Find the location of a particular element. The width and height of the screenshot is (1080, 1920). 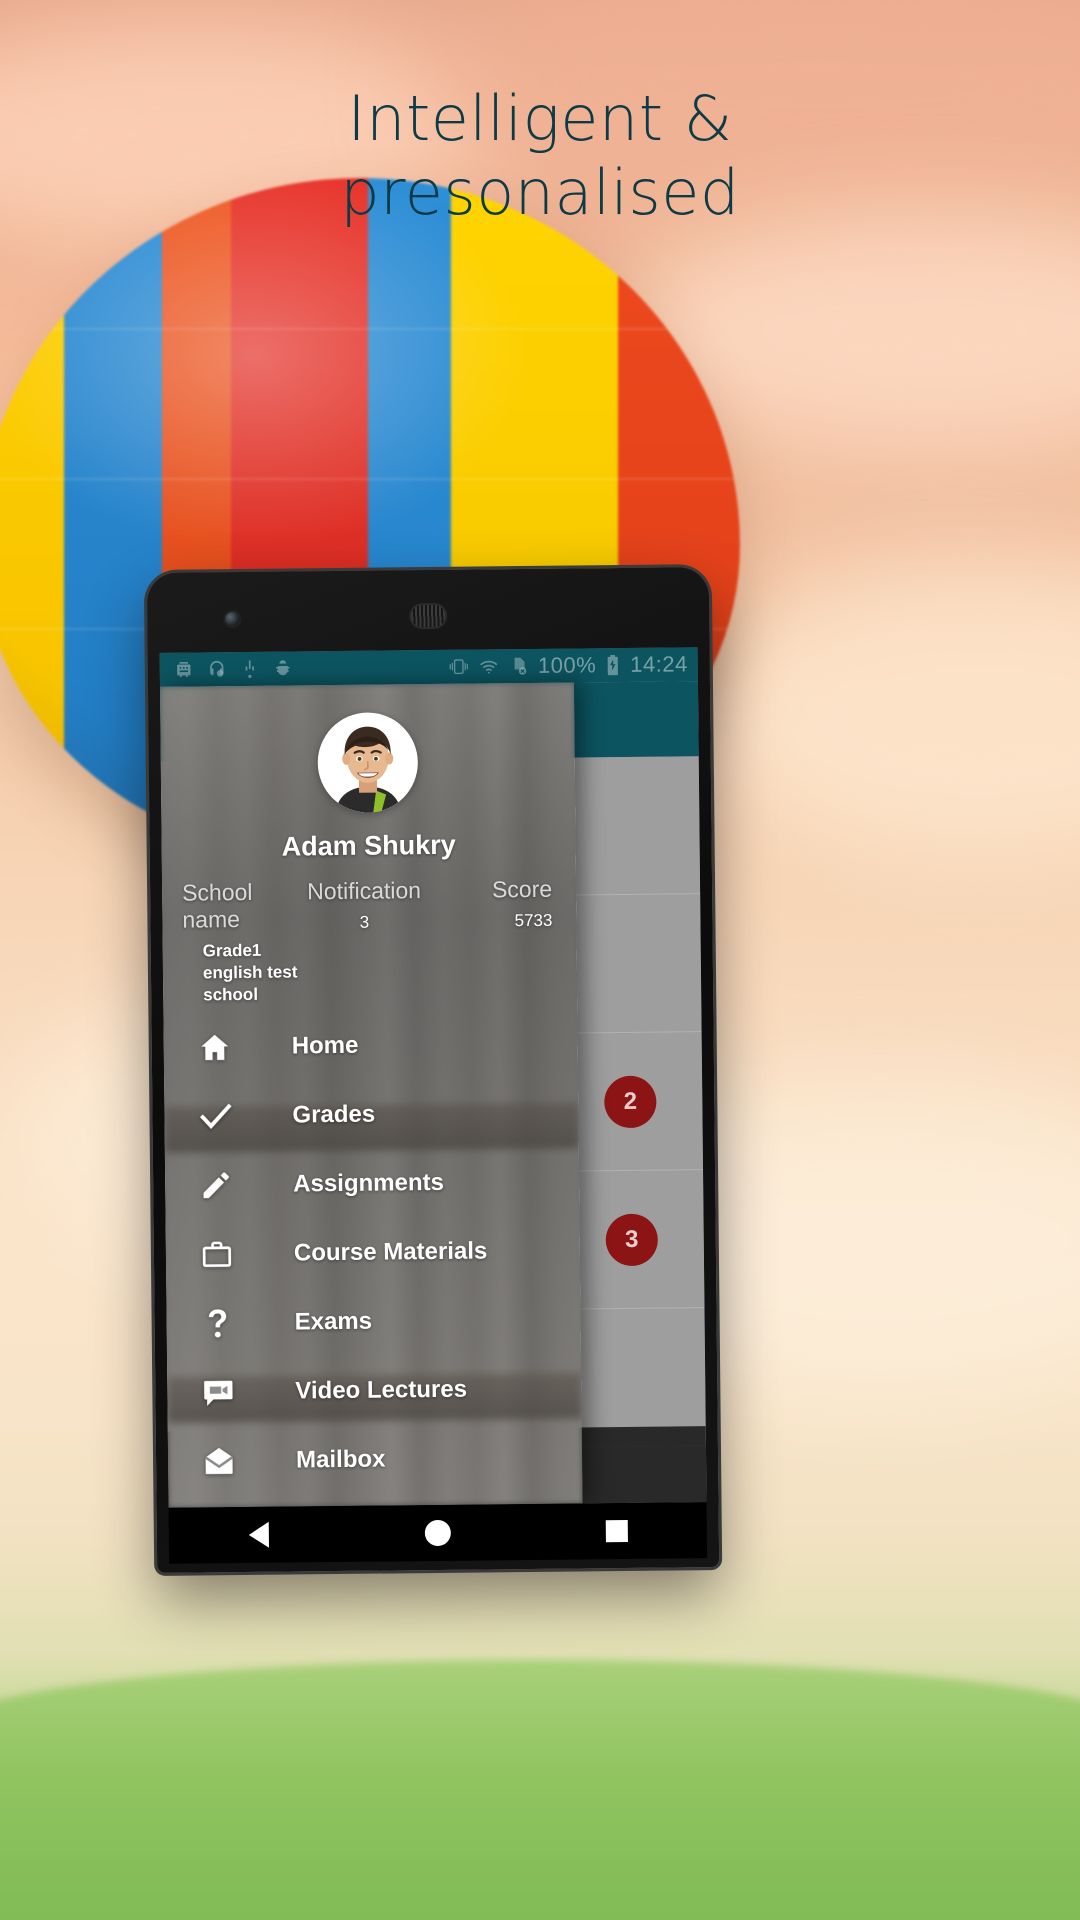

vibrate-icon is located at coordinates (459, 667).